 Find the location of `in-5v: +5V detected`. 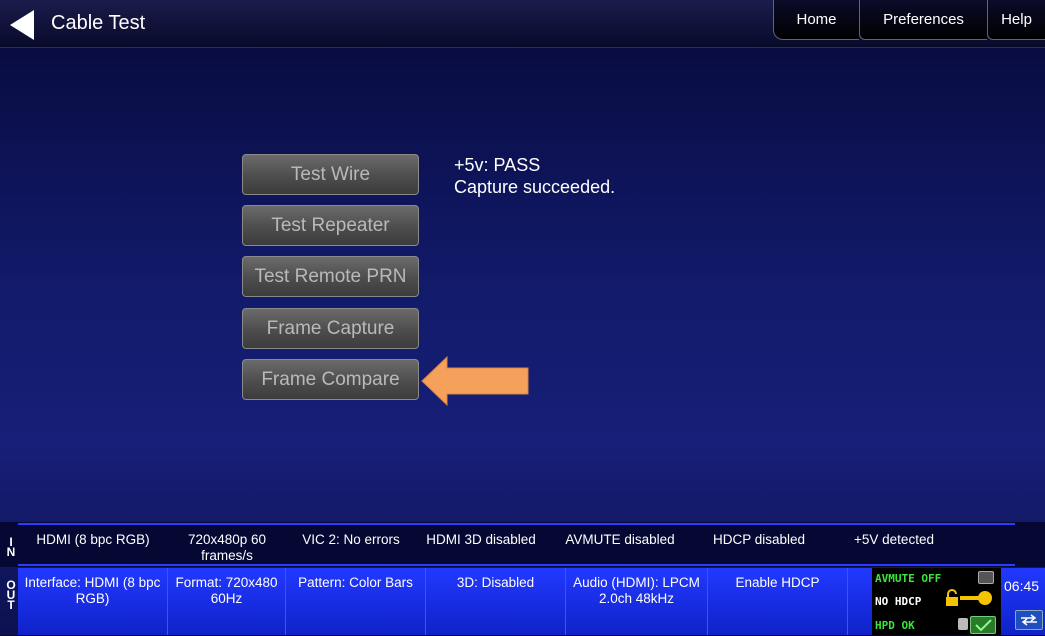

in-5v: +5V detected is located at coordinates (894, 539).